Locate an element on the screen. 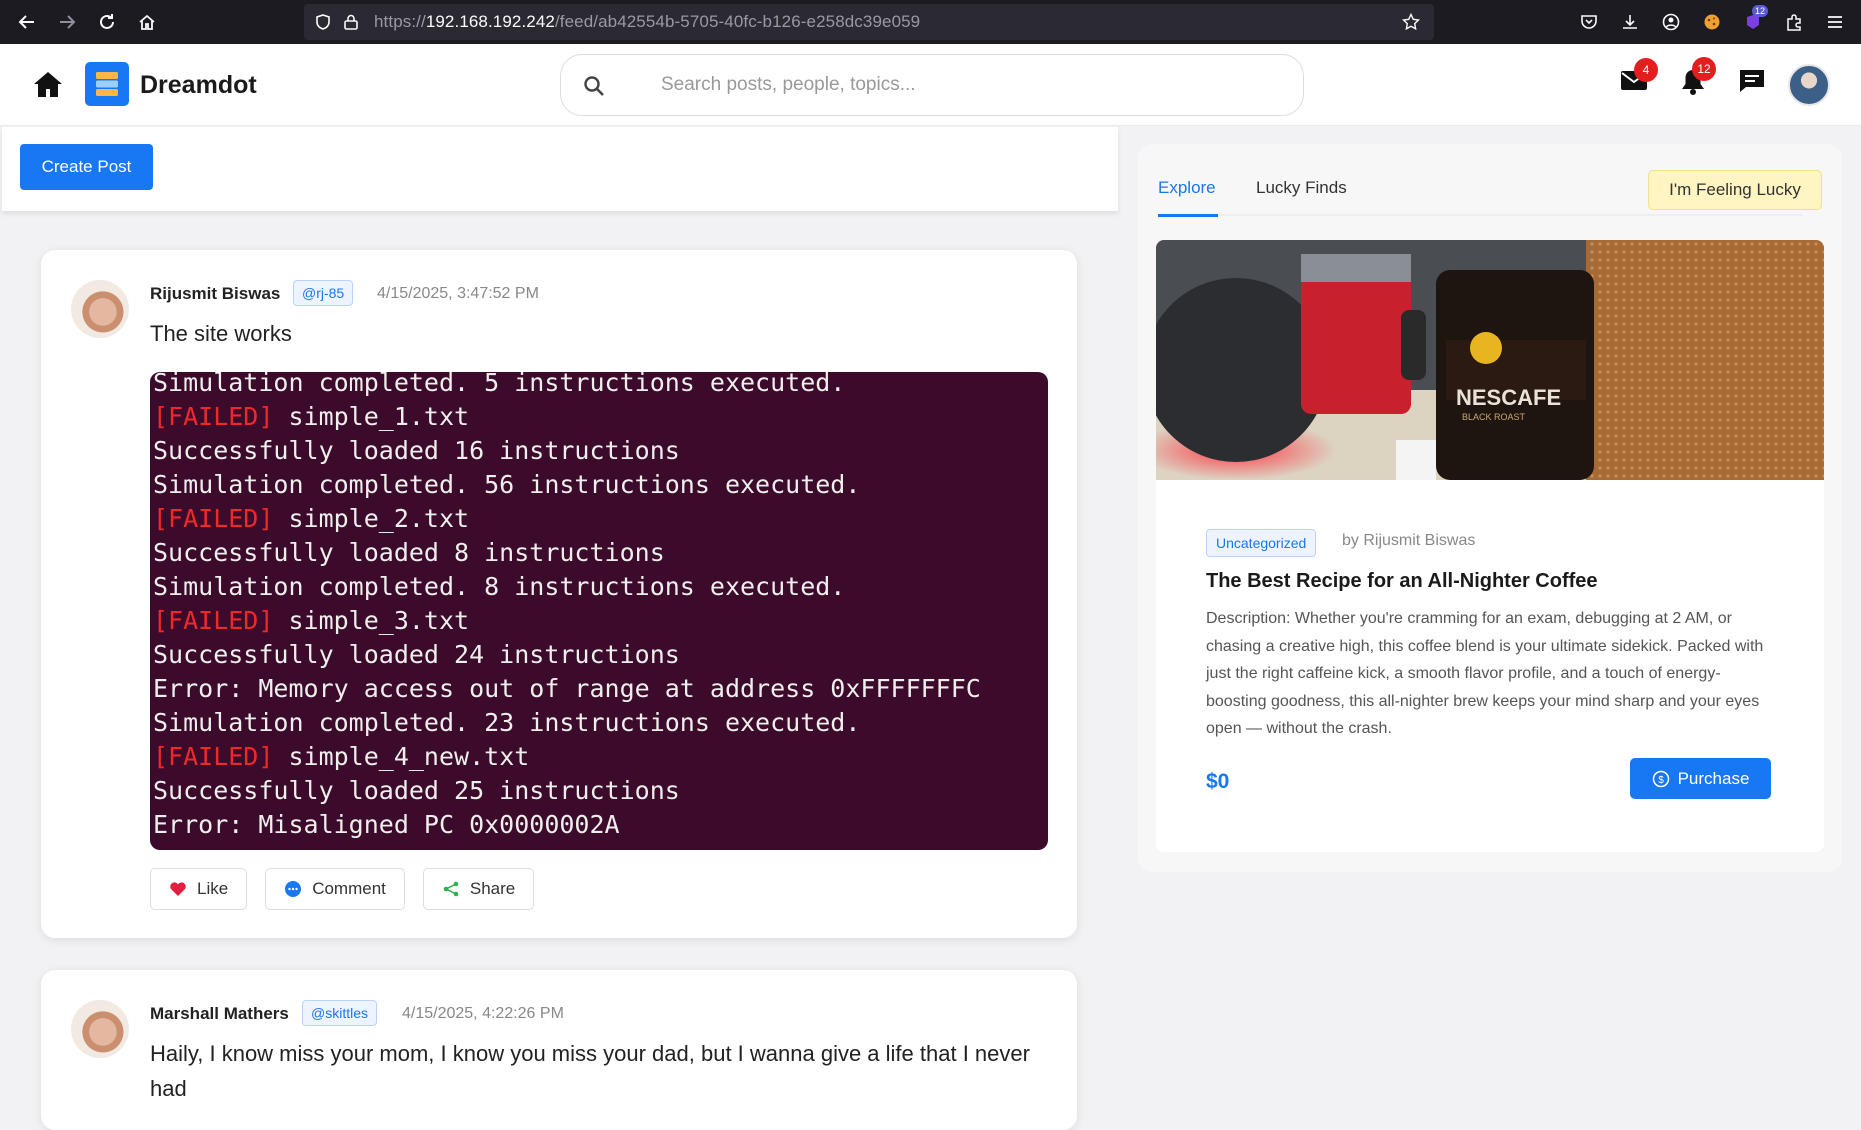 This screenshot has width=1861, height=1130. bookmark-star-icon is located at coordinates (1411, 22).